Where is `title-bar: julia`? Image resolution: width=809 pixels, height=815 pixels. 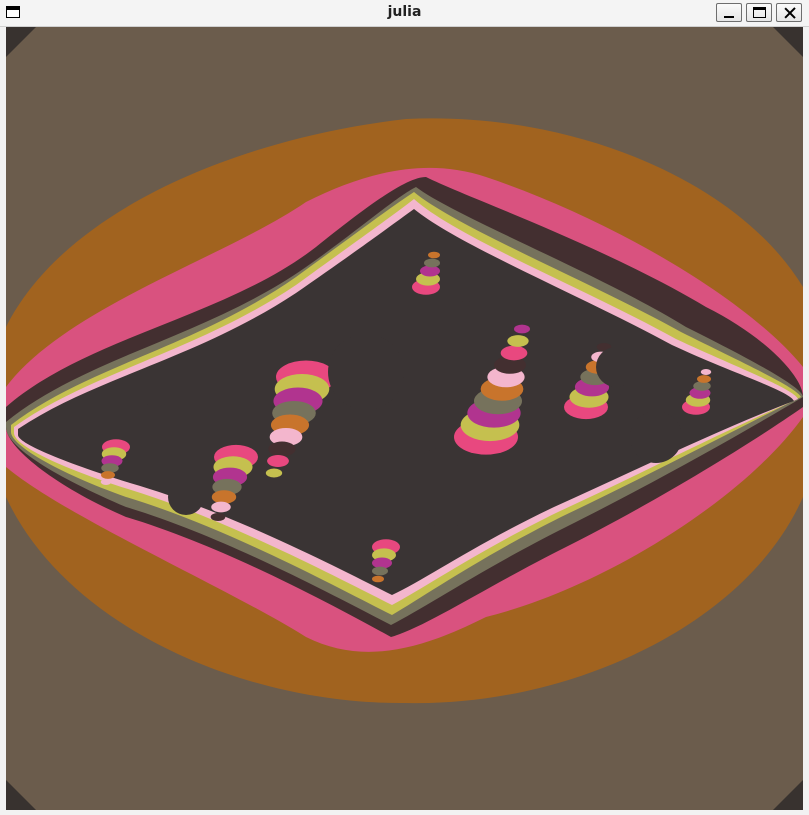
title-bar: julia is located at coordinates (404, 13).